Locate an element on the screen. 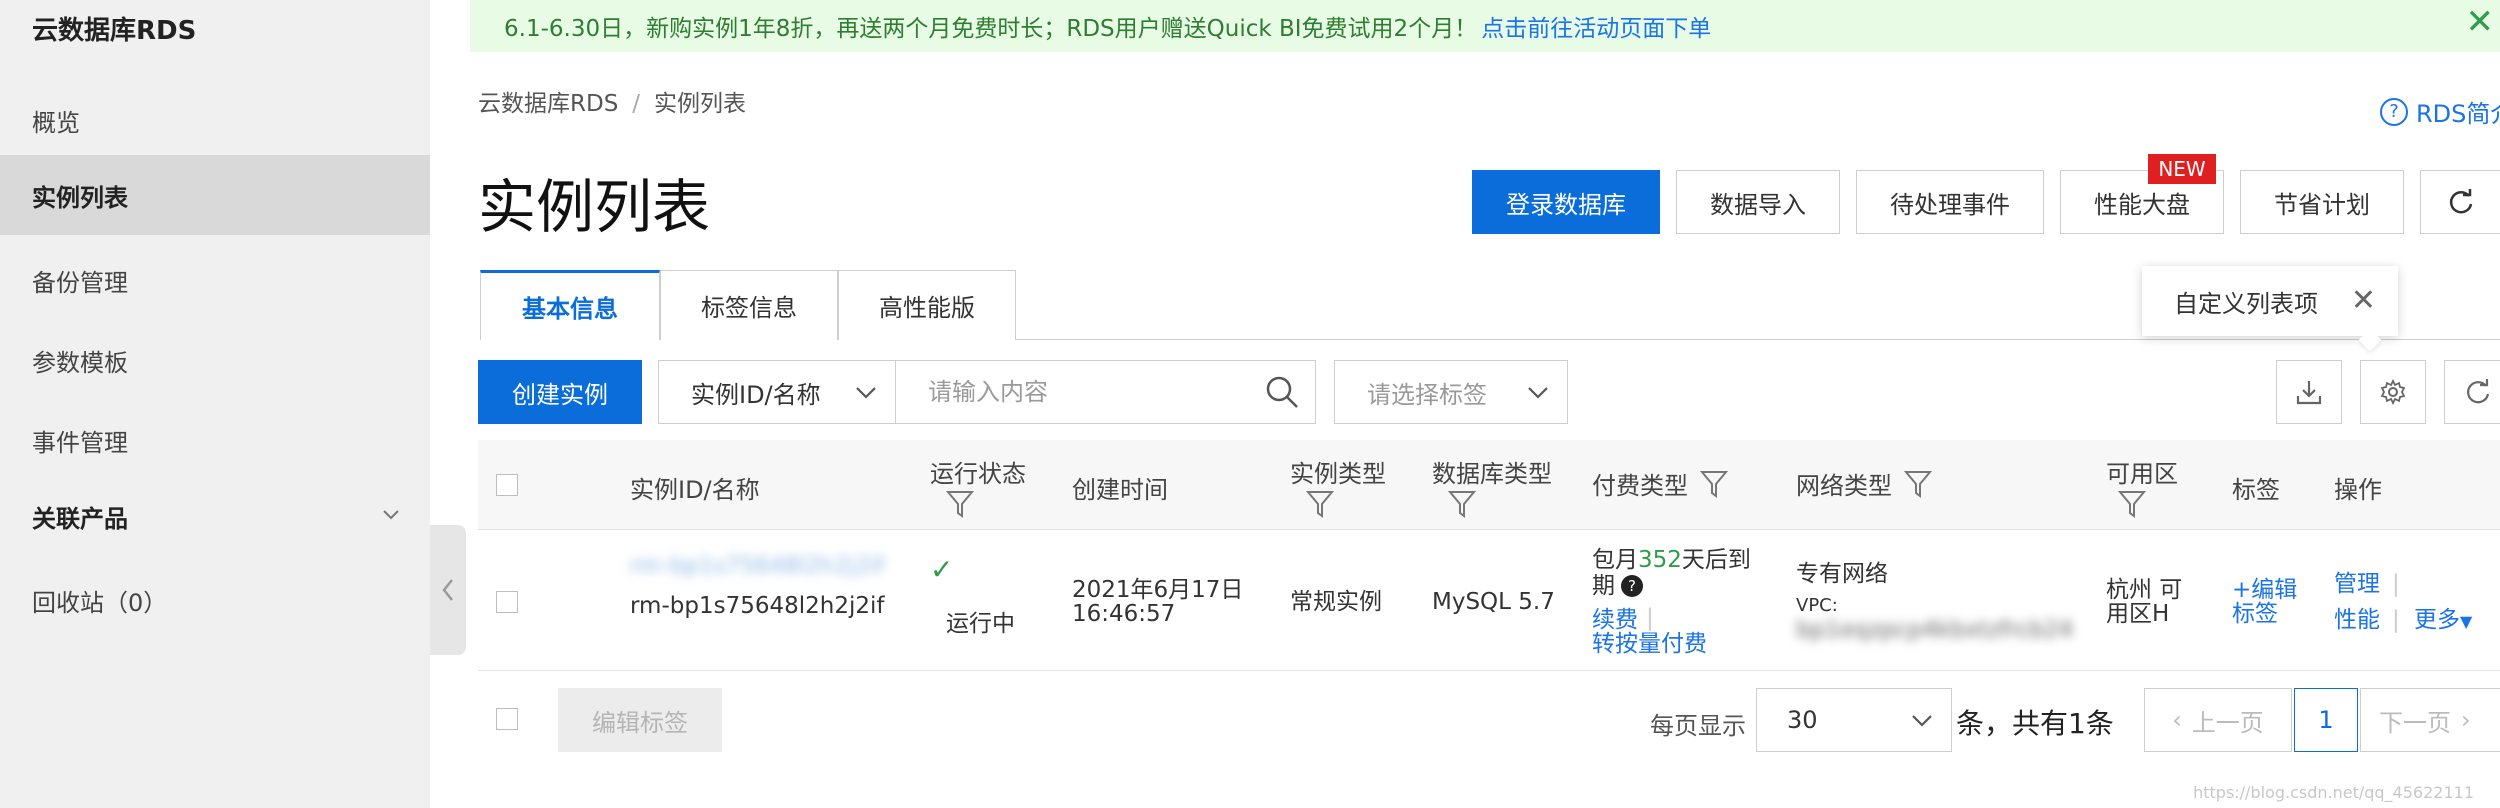 This screenshot has width=2500, height=808. sidebar-item-label: 回收站（0） is located at coordinates (100, 602).